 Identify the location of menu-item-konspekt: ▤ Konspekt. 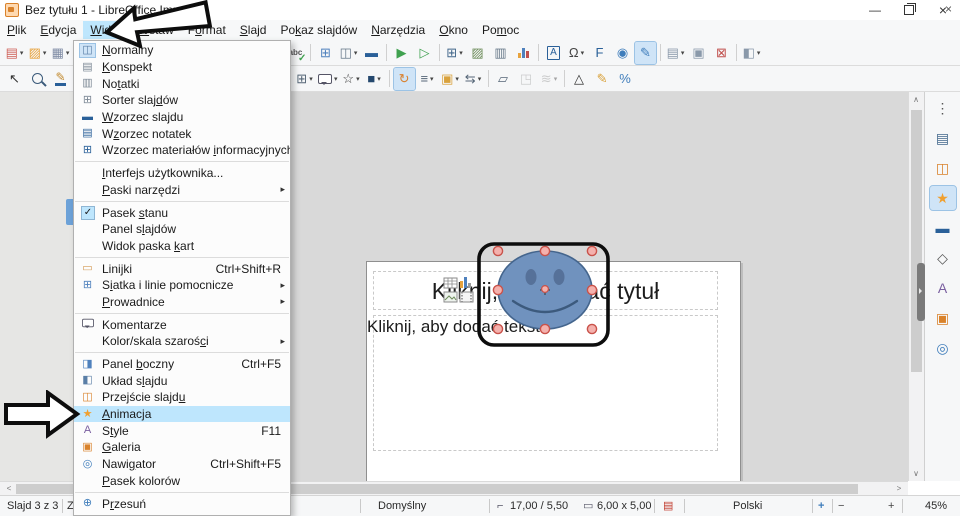
(182, 67).